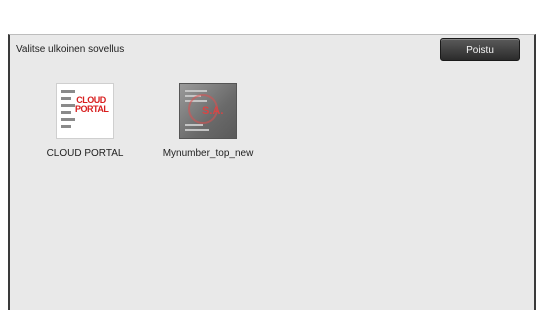 This screenshot has width=548, height=314. I want to click on cloud-portal-icon-text: CLOUD PORTAL, so click(92, 105).